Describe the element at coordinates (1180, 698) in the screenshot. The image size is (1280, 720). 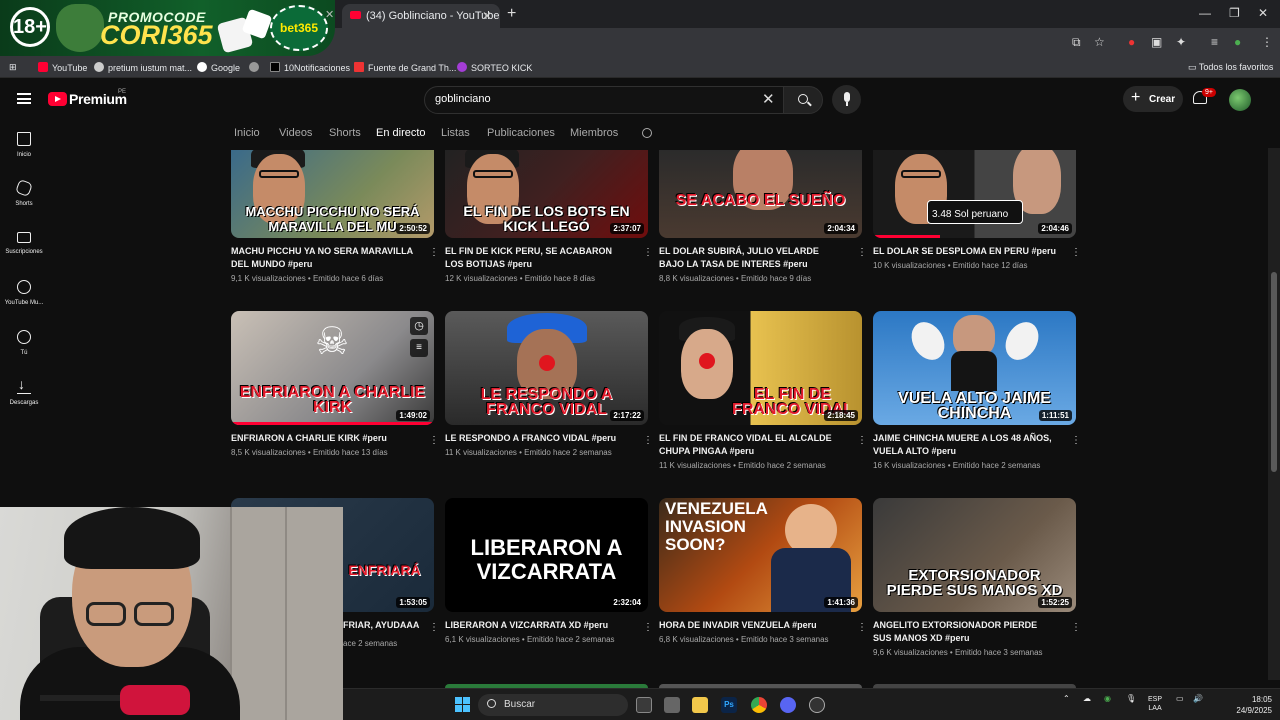
I see `network-icon: ▭` at that location.